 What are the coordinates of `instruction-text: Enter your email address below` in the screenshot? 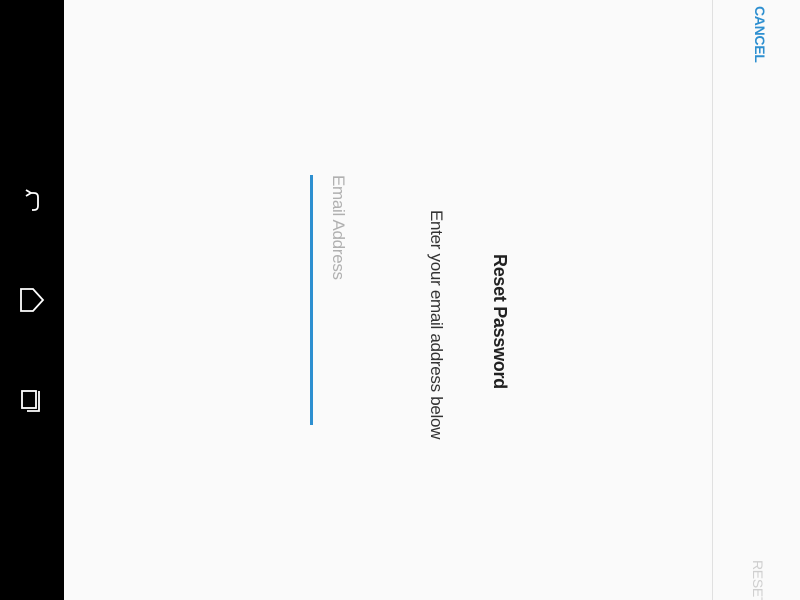 It's located at (436, 325).